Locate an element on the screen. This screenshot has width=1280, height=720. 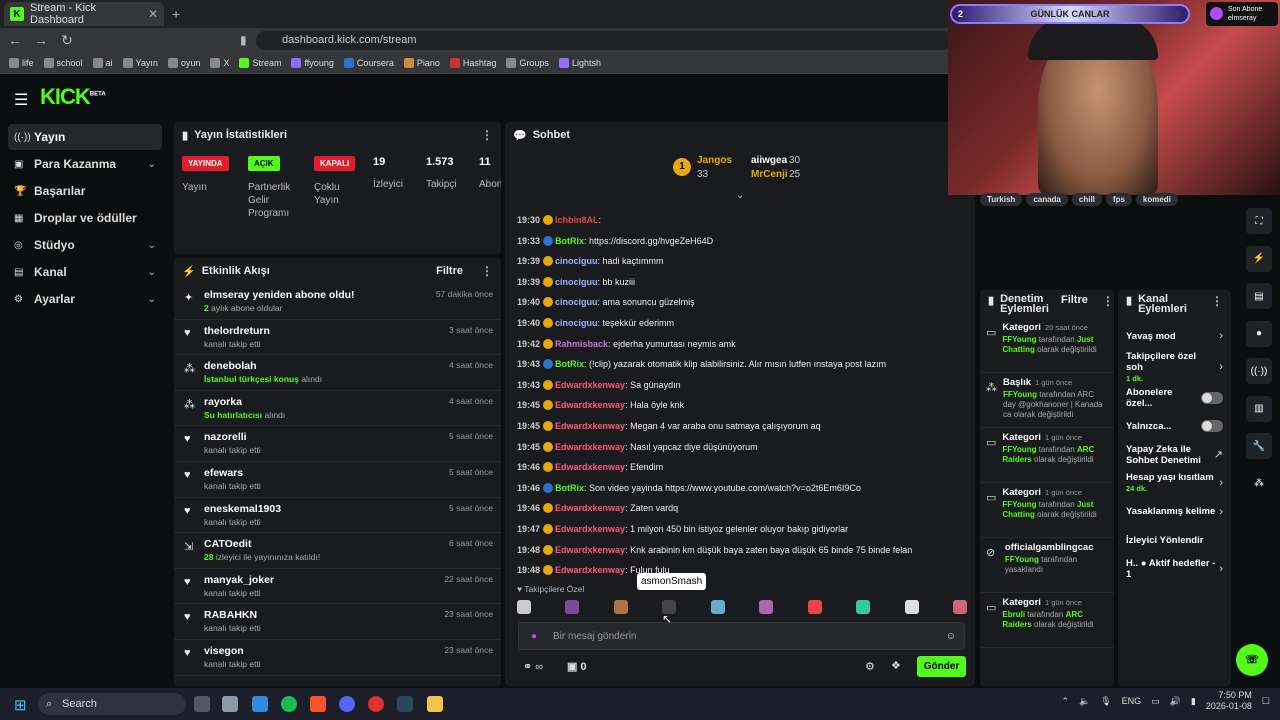
stream-tag: chill is located at coordinates (1086, 199).